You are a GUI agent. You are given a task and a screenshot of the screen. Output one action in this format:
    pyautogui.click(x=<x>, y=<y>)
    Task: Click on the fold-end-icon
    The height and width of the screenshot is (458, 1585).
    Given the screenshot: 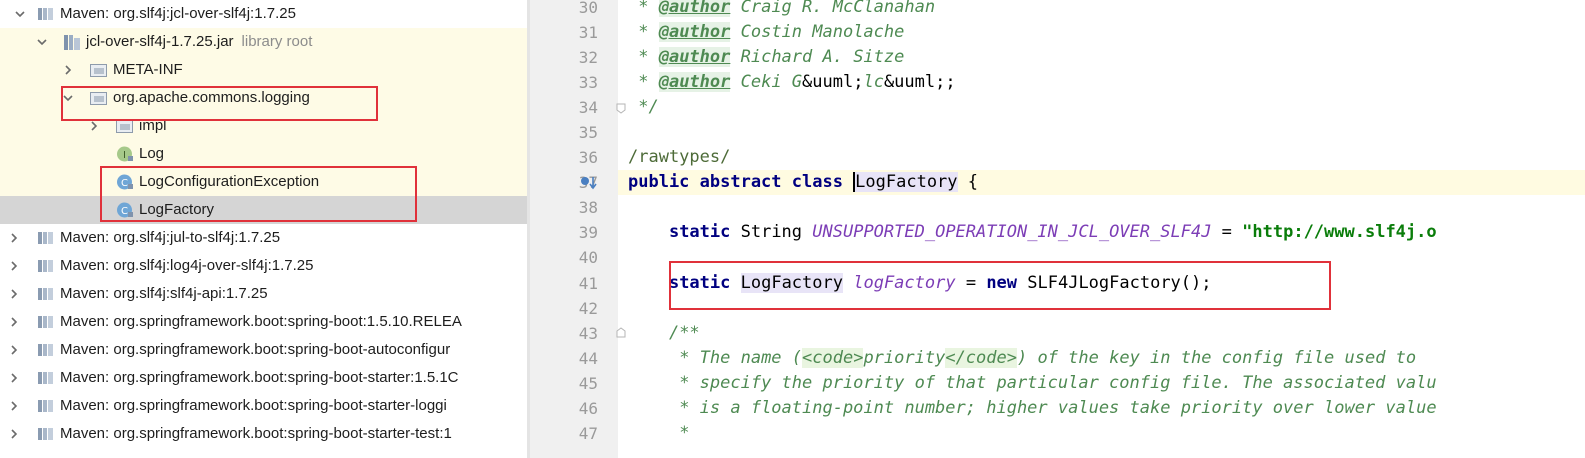 What is the action you would take?
    pyautogui.click(x=621, y=107)
    